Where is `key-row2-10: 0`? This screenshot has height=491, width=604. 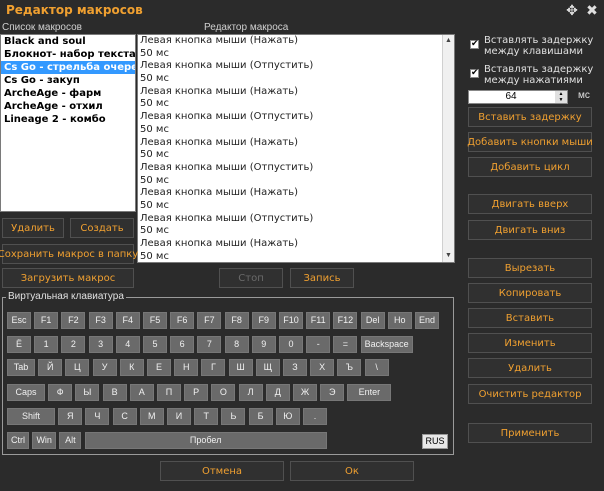
key-row2-10: 0 is located at coordinates (291, 344).